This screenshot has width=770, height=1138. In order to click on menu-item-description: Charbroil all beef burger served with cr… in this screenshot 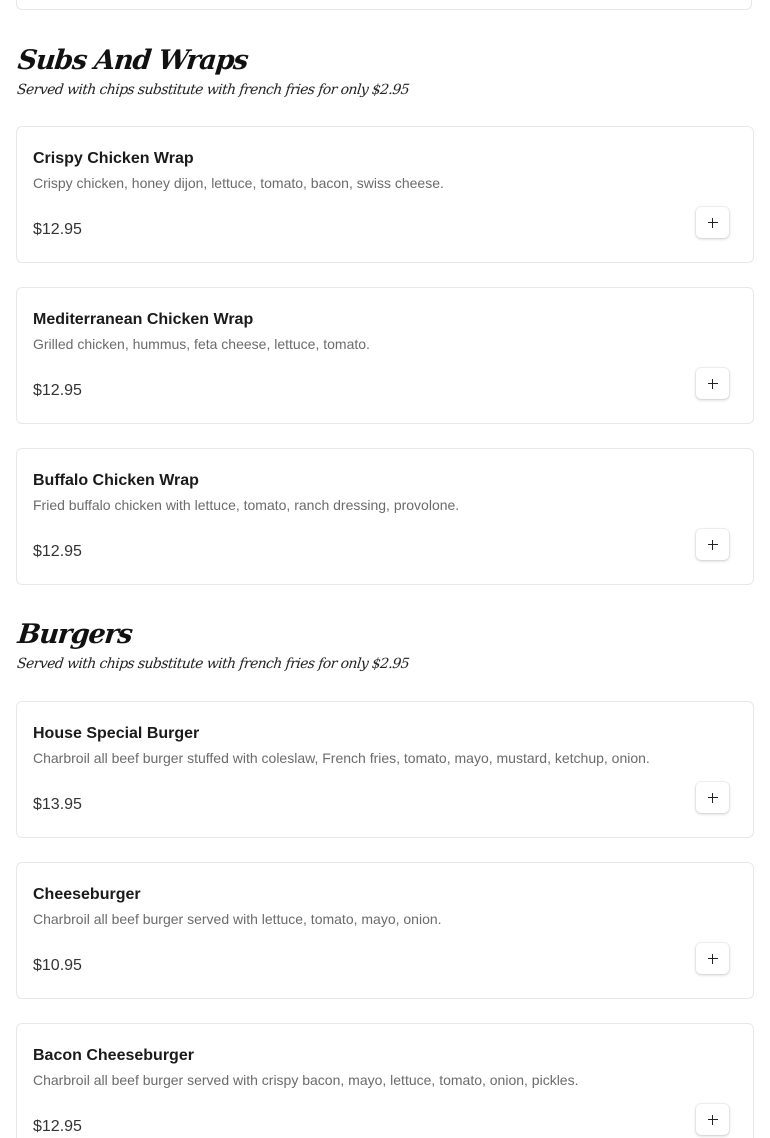, I will do `click(306, 1080)`.